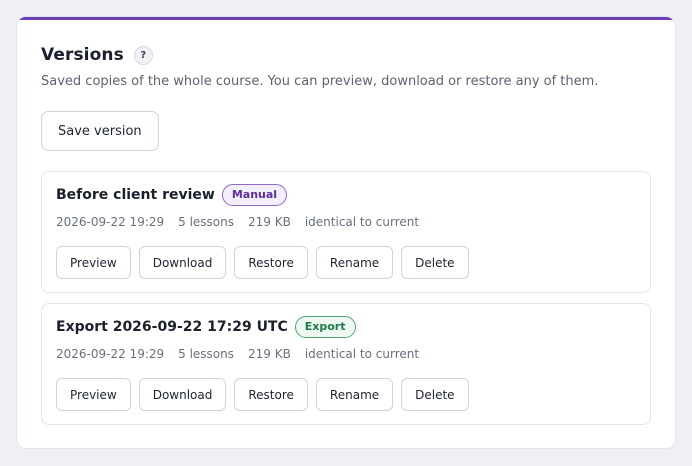 This screenshot has width=692, height=466. I want to click on save-version-button: Save version, so click(100, 131).